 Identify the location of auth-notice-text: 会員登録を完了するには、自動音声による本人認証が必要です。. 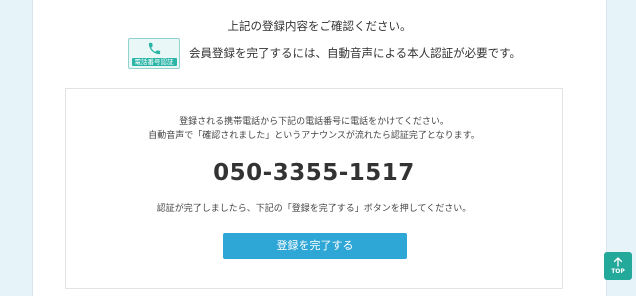
(355, 53).